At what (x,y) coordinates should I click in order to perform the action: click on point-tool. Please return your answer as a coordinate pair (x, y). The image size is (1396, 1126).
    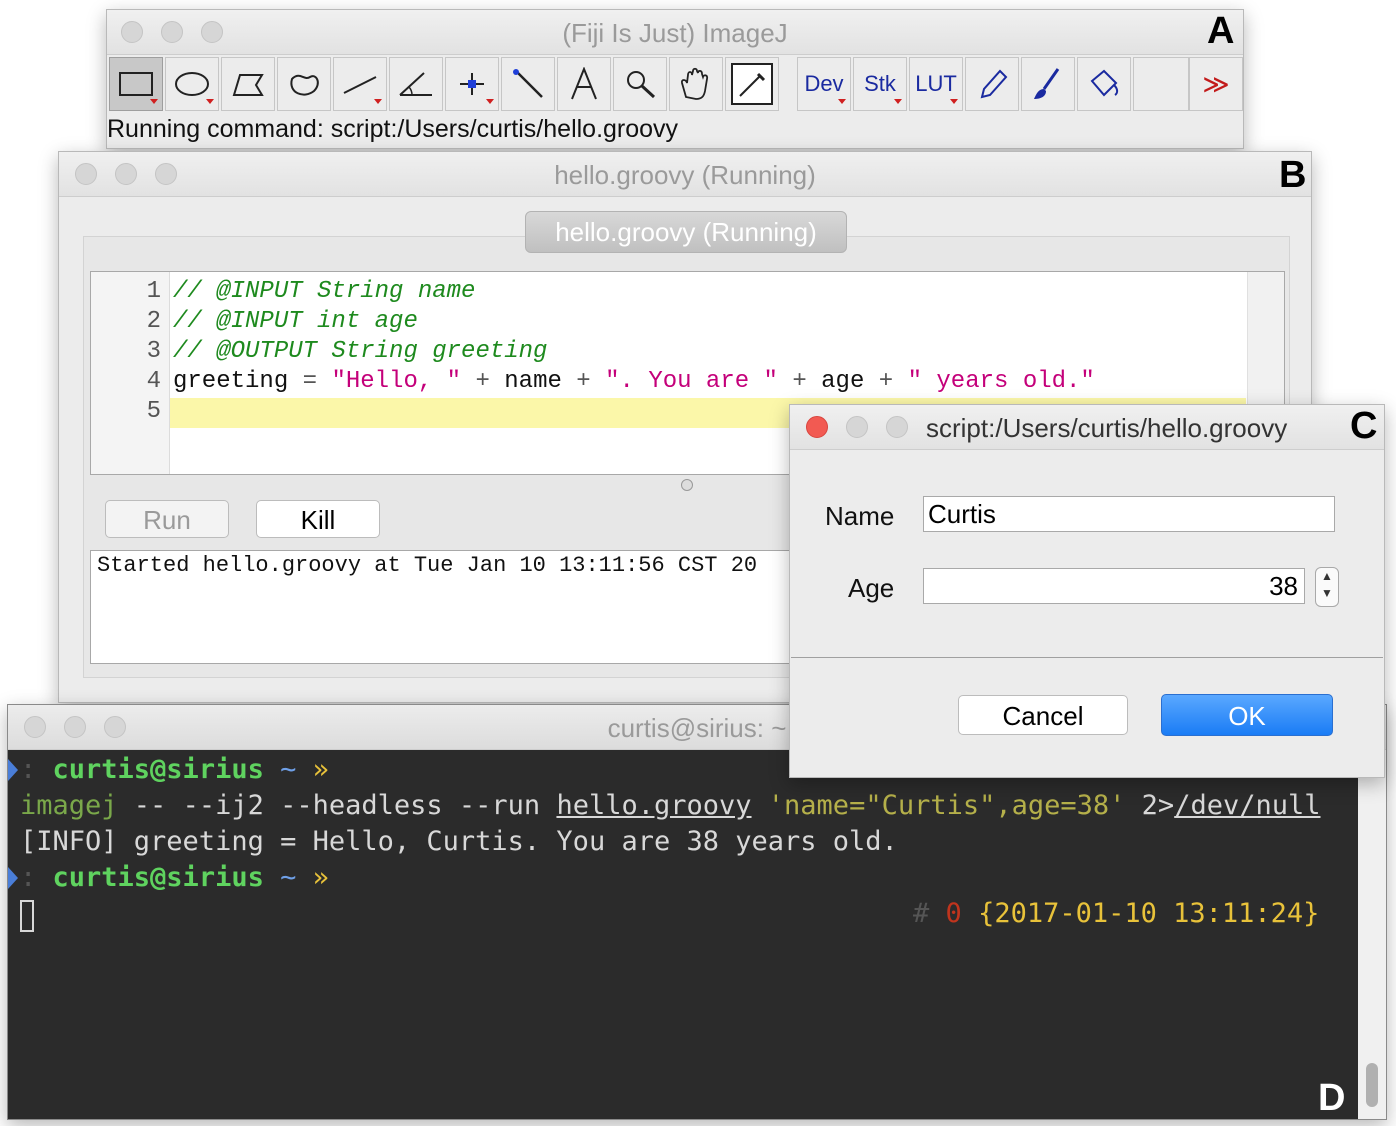
    Looking at the image, I should click on (472, 84).